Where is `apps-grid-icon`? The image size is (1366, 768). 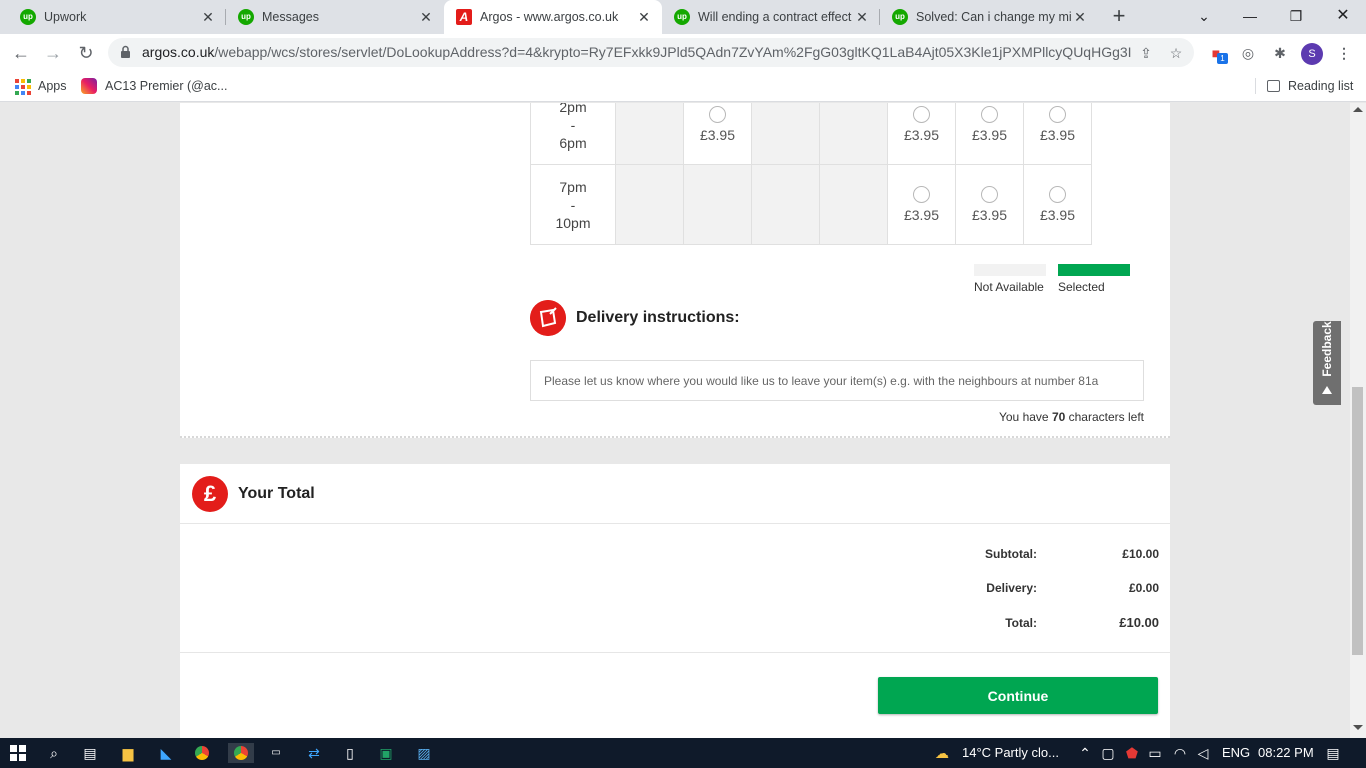 apps-grid-icon is located at coordinates (22, 86).